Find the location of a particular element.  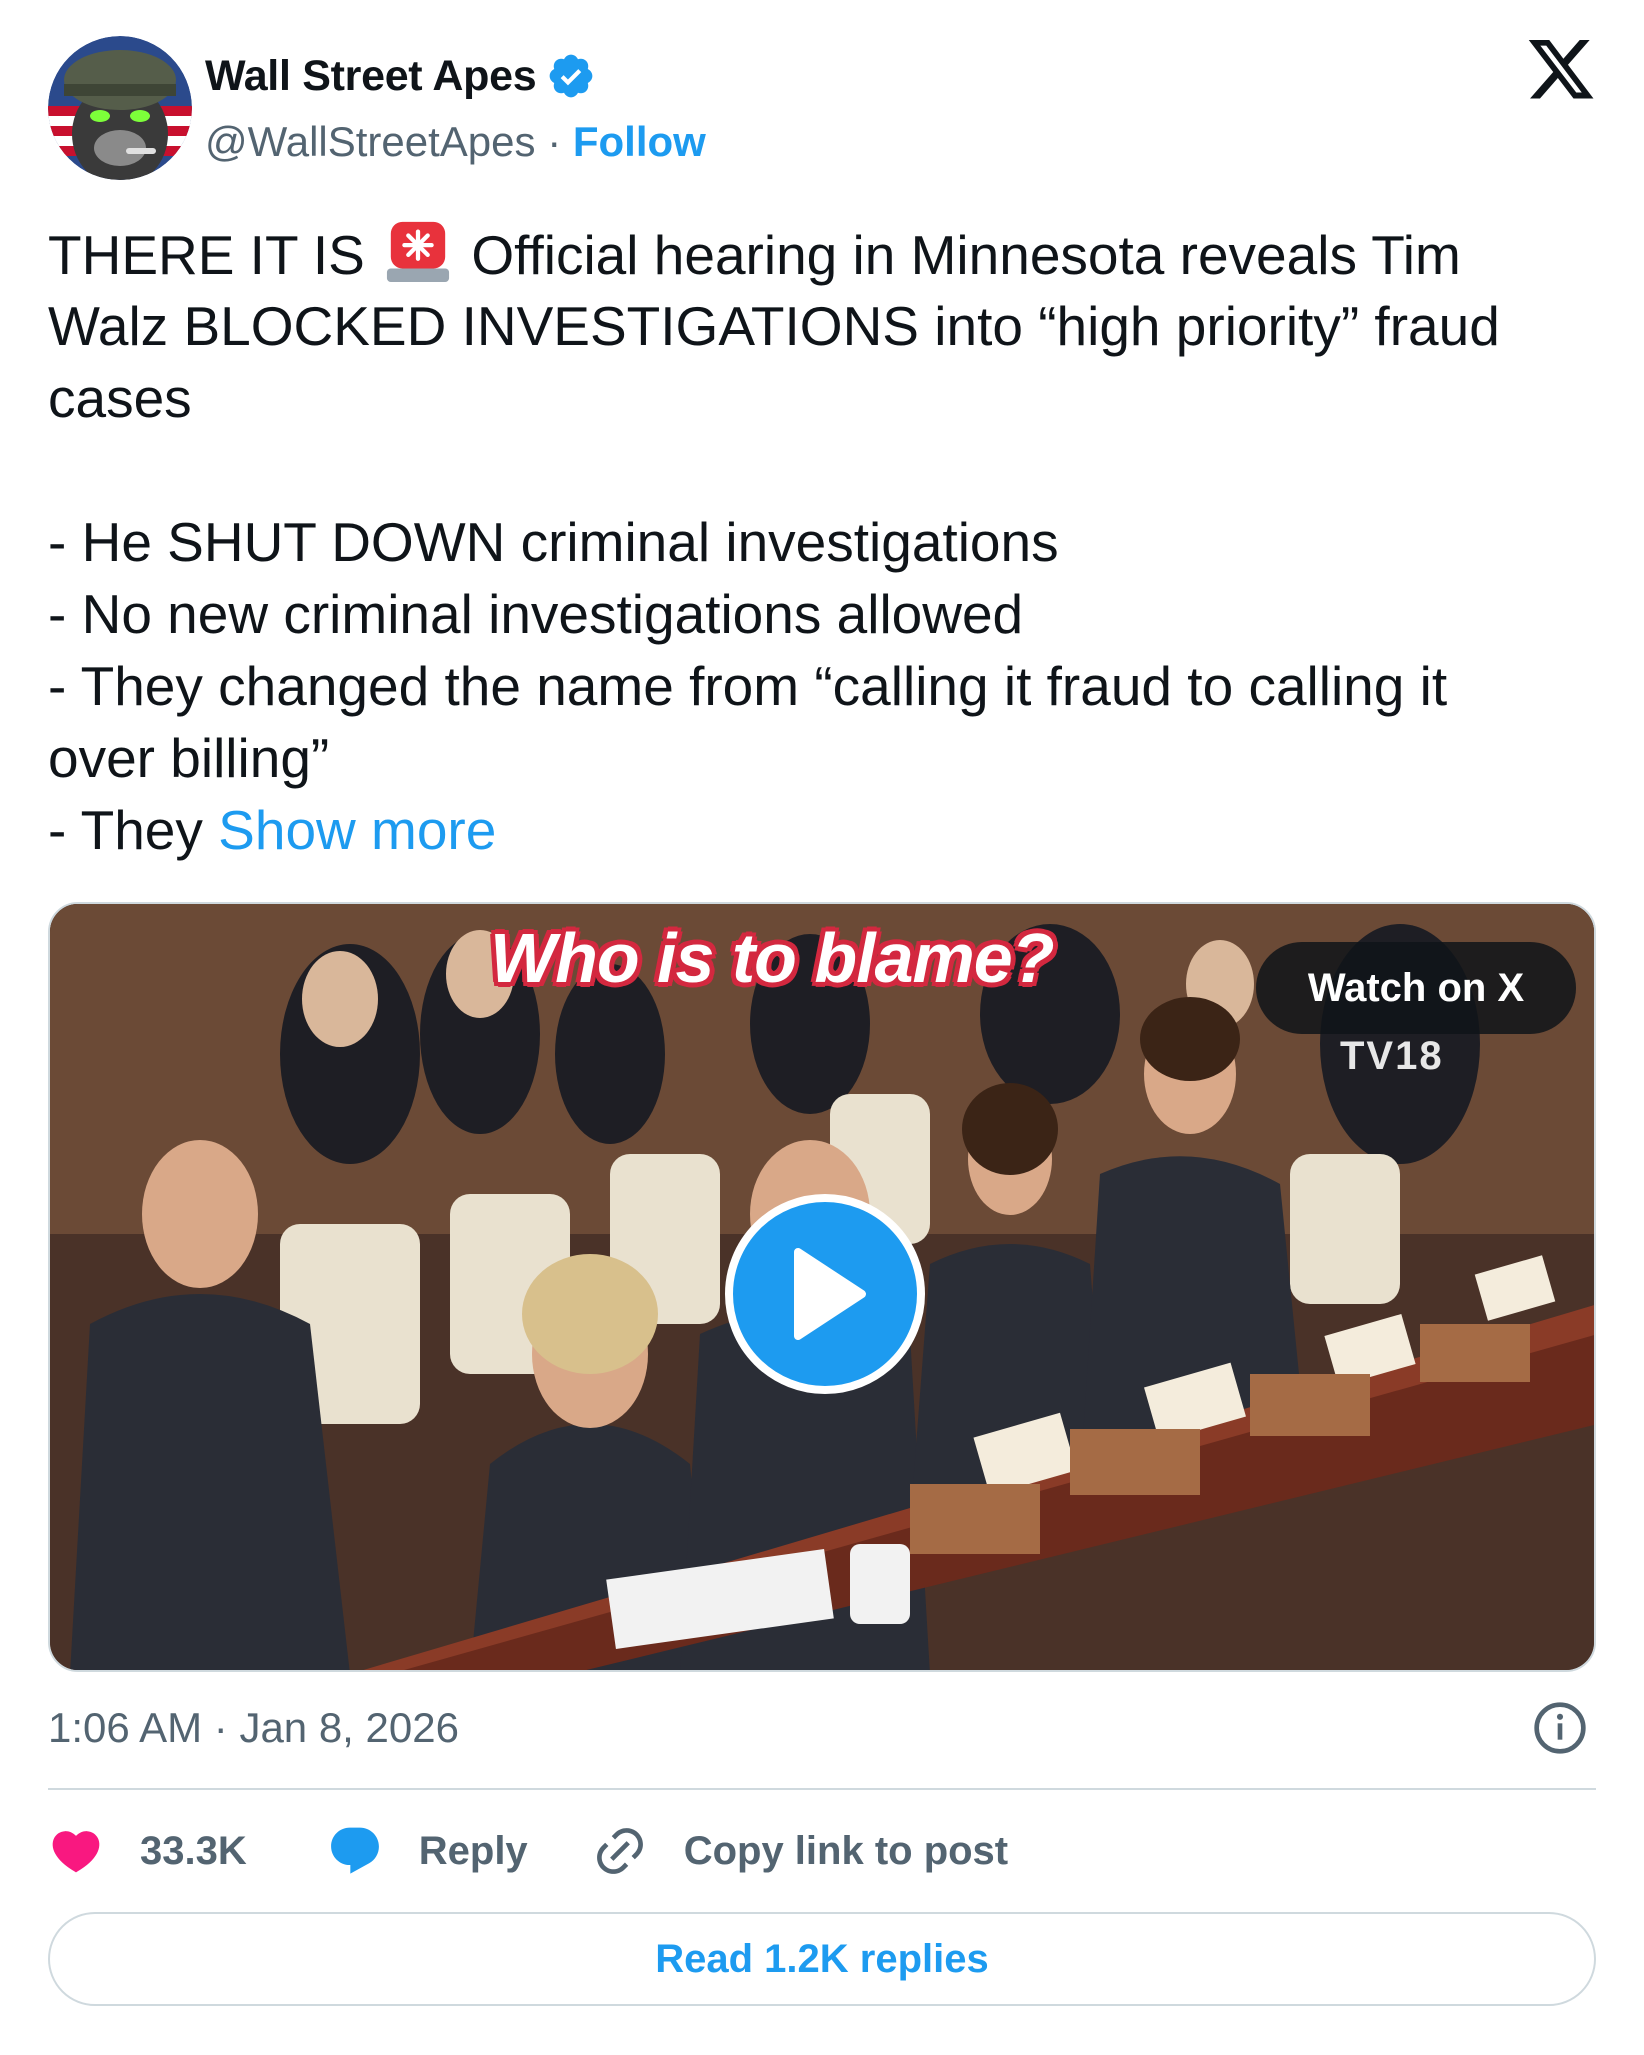

action-bar: 33.3K Reply Copy link to post is located at coordinates (528, 1851).